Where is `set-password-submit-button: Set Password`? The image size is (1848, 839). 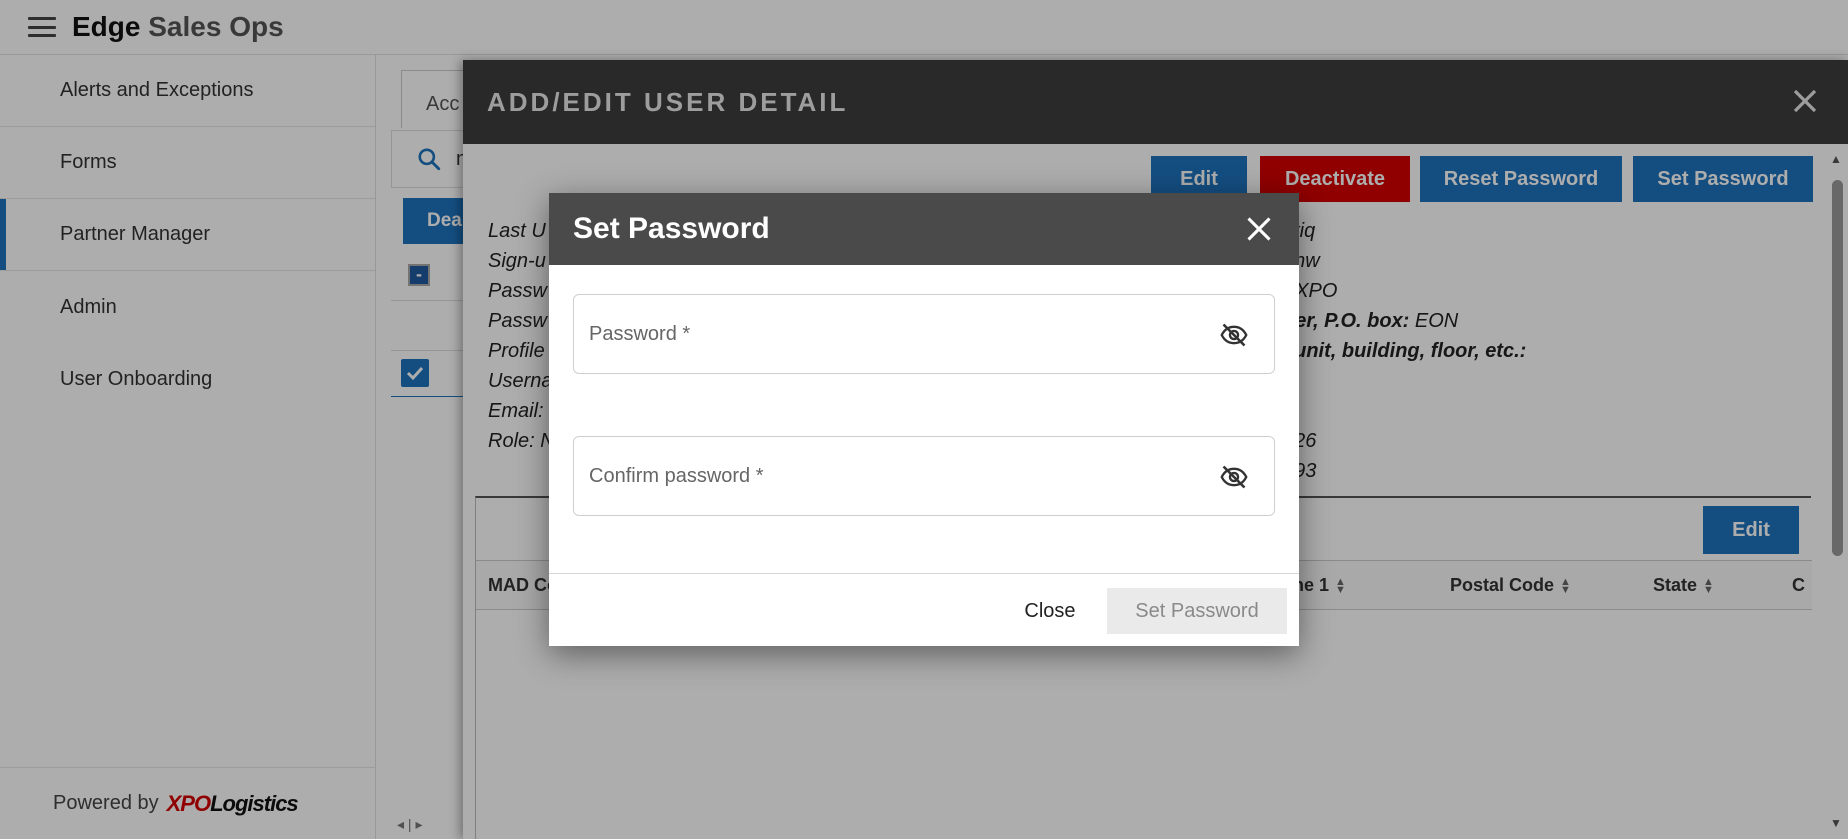 set-password-submit-button: Set Password is located at coordinates (1197, 611).